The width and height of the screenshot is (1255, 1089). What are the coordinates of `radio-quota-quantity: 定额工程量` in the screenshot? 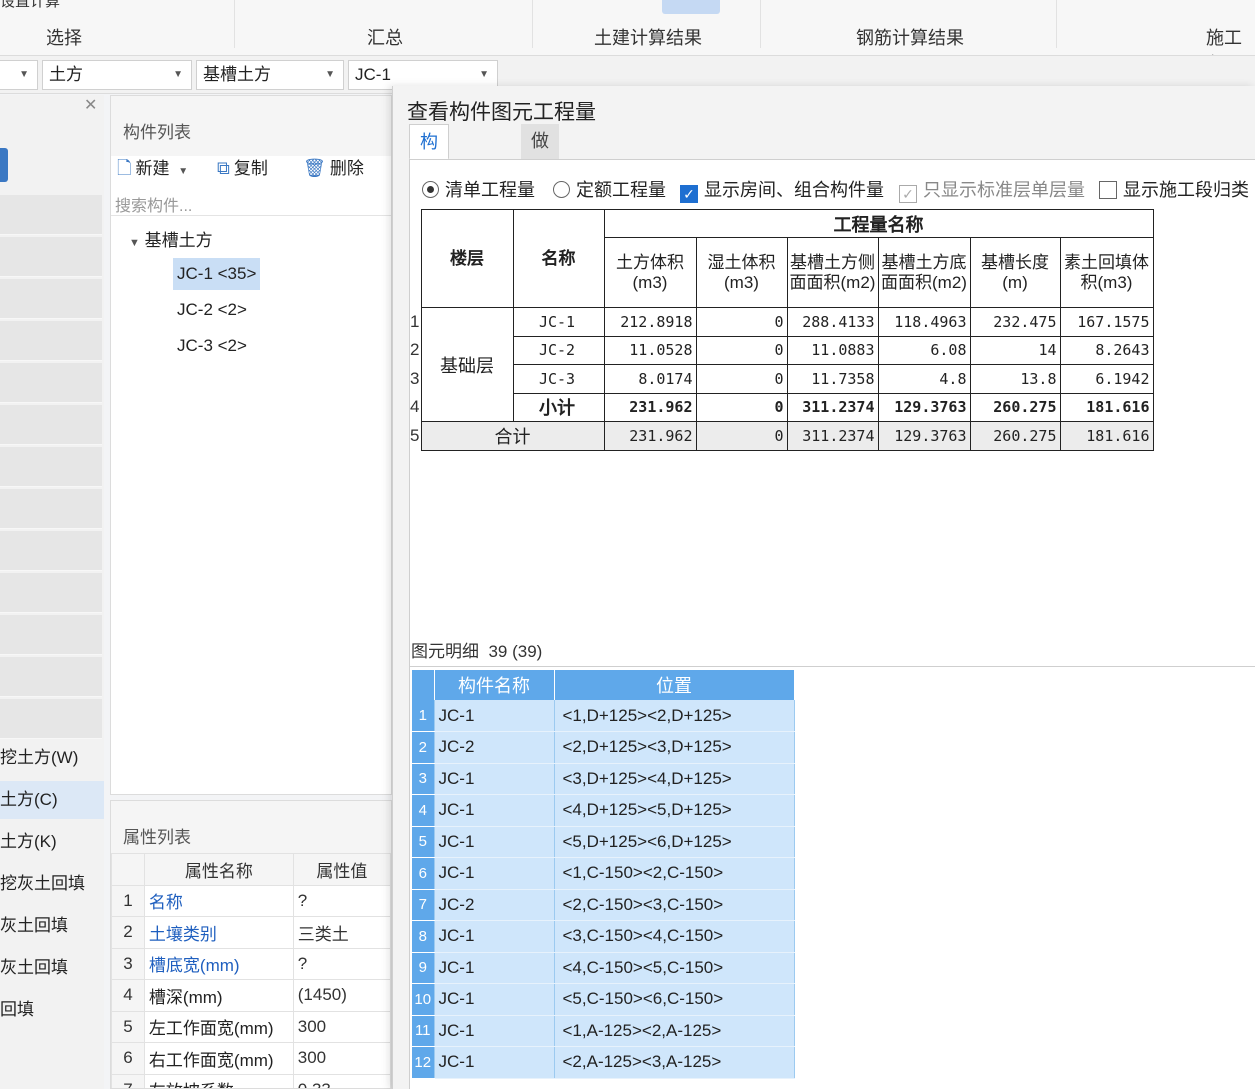 It's located at (609, 189).